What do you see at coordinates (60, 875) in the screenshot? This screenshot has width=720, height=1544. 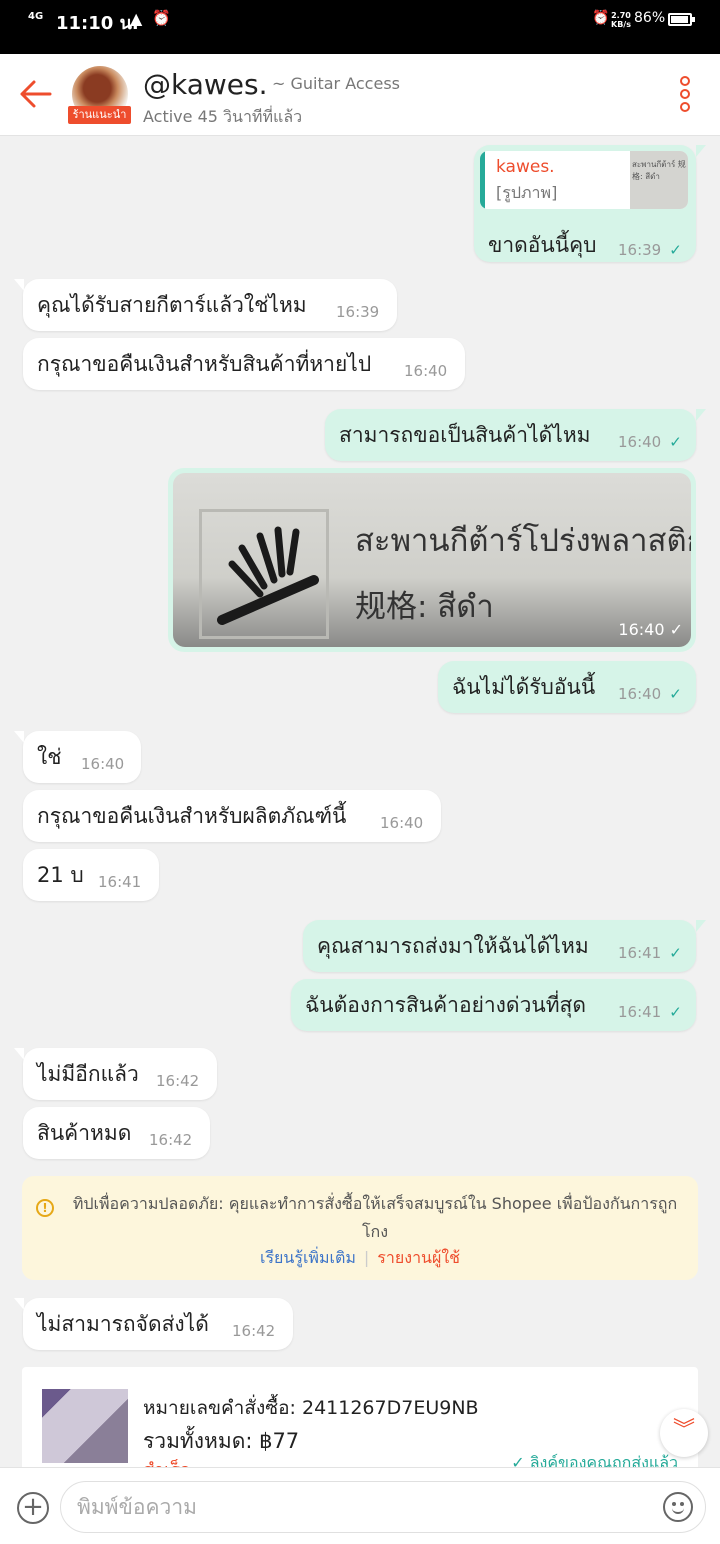 I see `message-text: 21 บ` at bounding box center [60, 875].